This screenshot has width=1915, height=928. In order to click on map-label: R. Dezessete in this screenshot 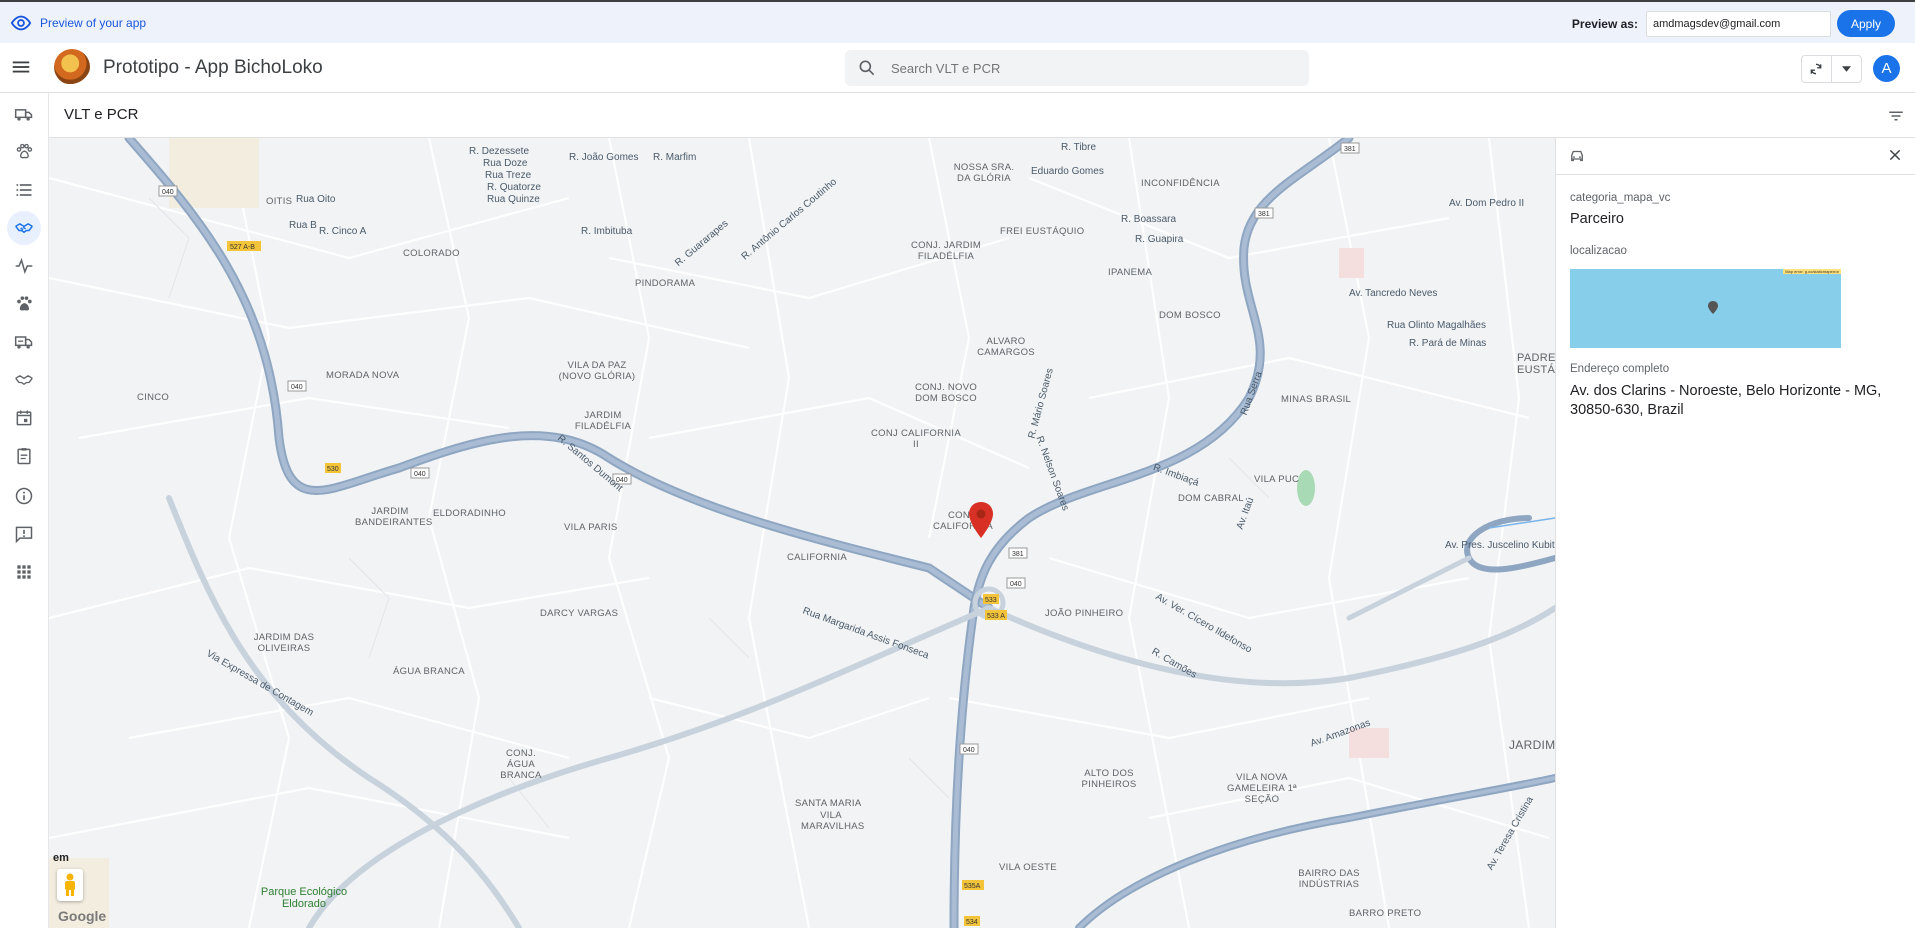, I will do `click(499, 151)`.